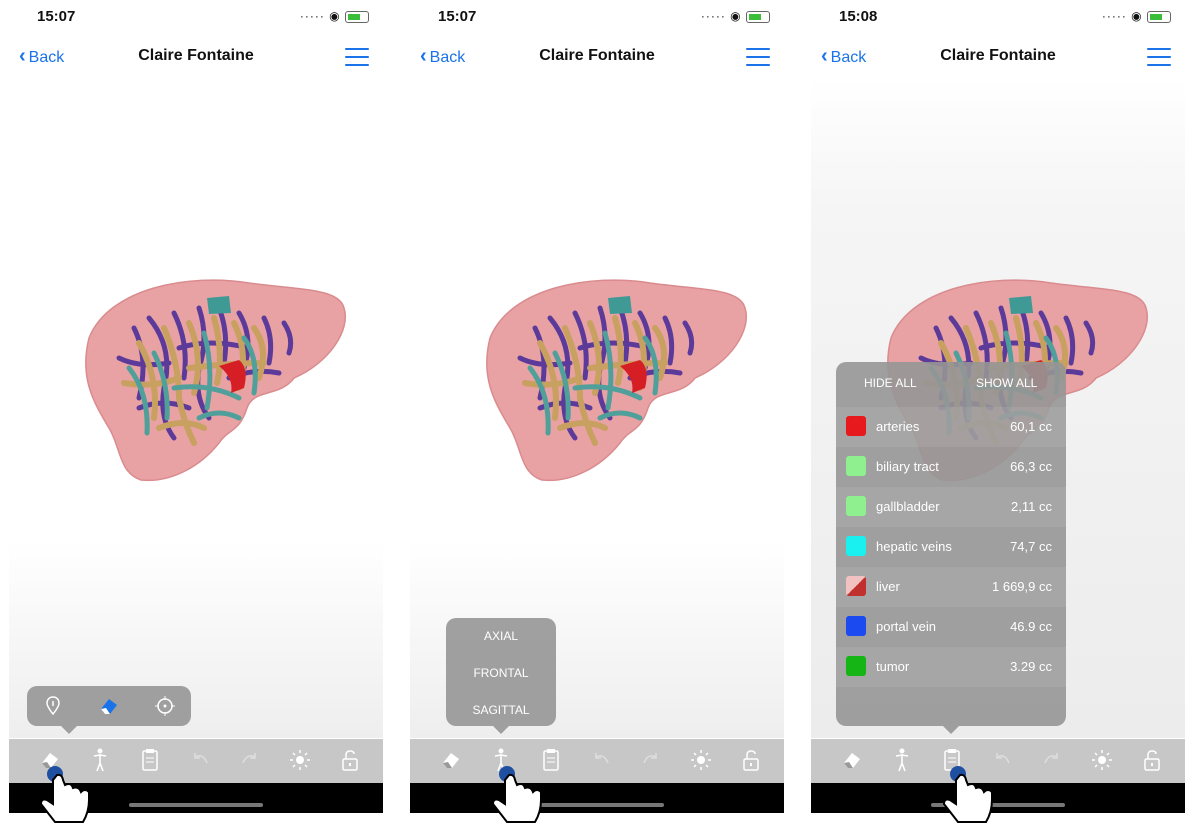 The image size is (1186, 828). What do you see at coordinates (890, 383) in the screenshot?
I see `hide-all-button: HIDE ALL` at bounding box center [890, 383].